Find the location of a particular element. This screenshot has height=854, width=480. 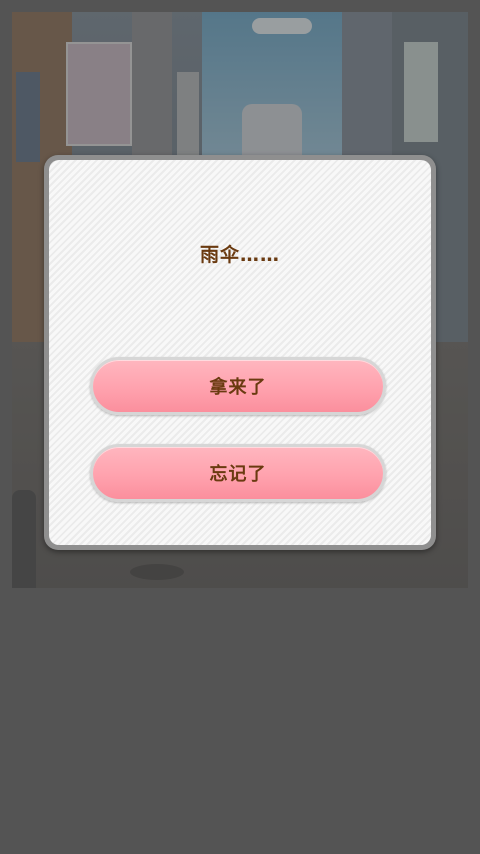

choice-button-forgot-it: 忘记了 is located at coordinates (238, 473).